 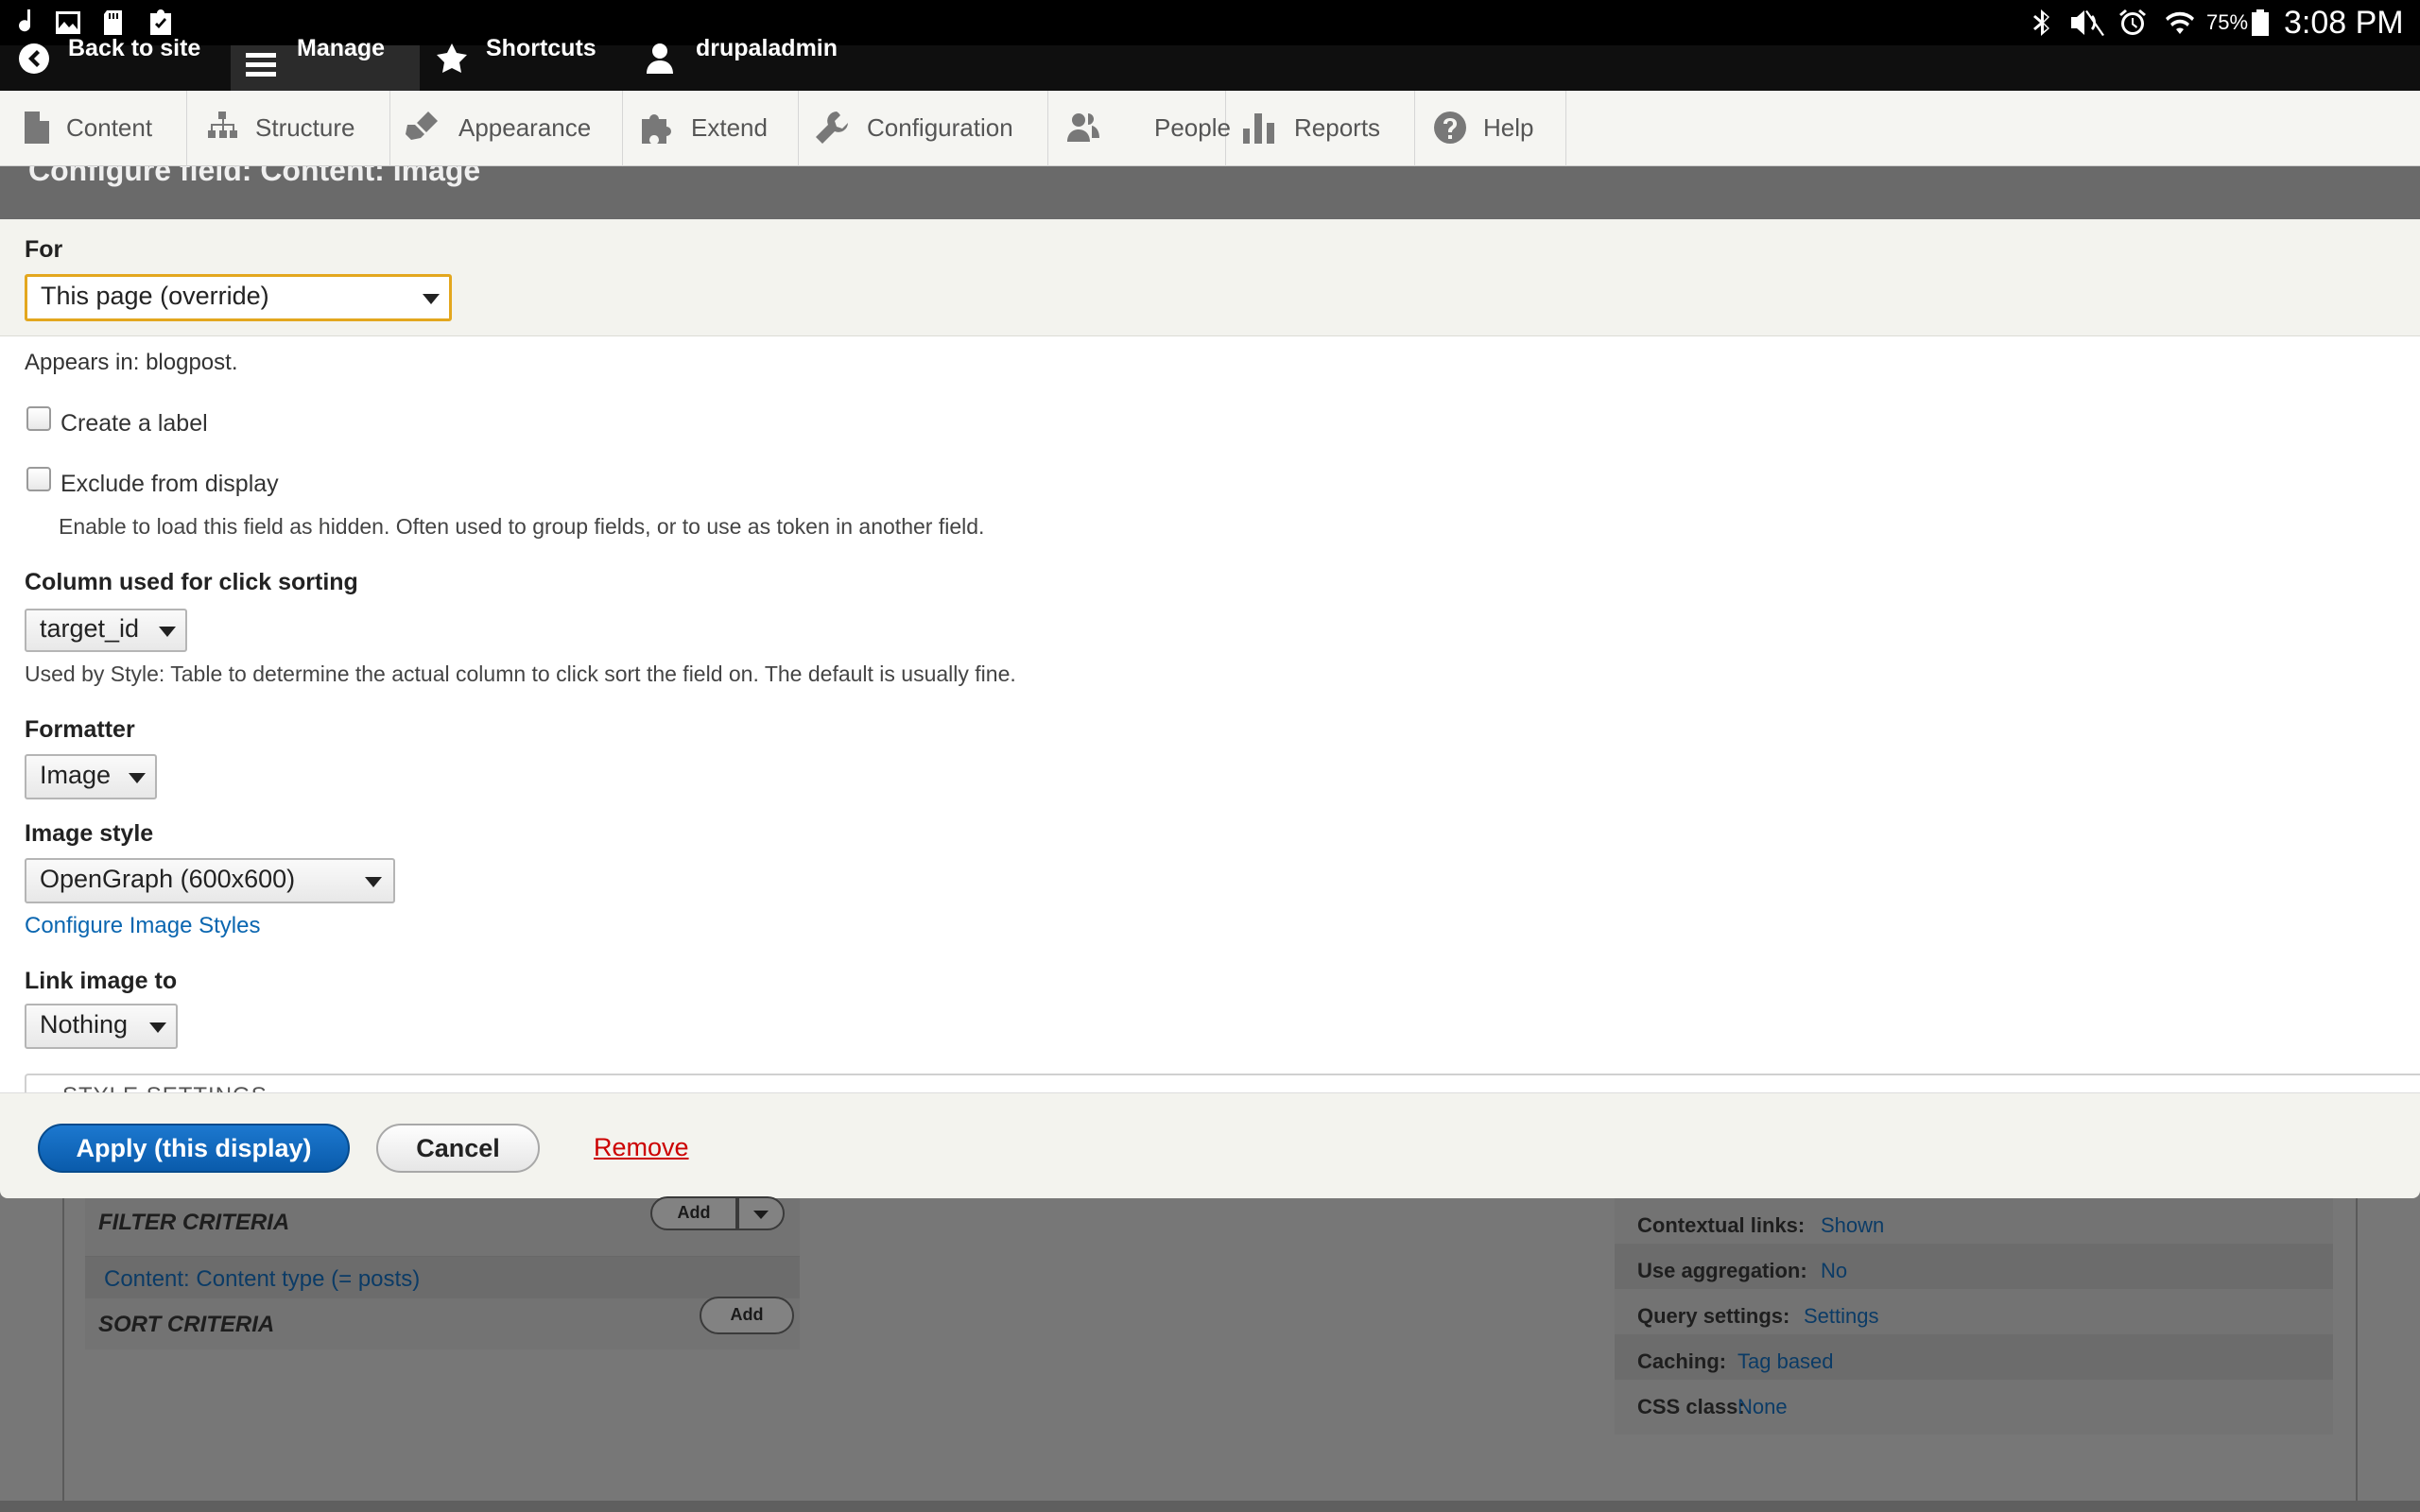 I want to click on link-image-label: Link image to, so click(x=101, y=981).